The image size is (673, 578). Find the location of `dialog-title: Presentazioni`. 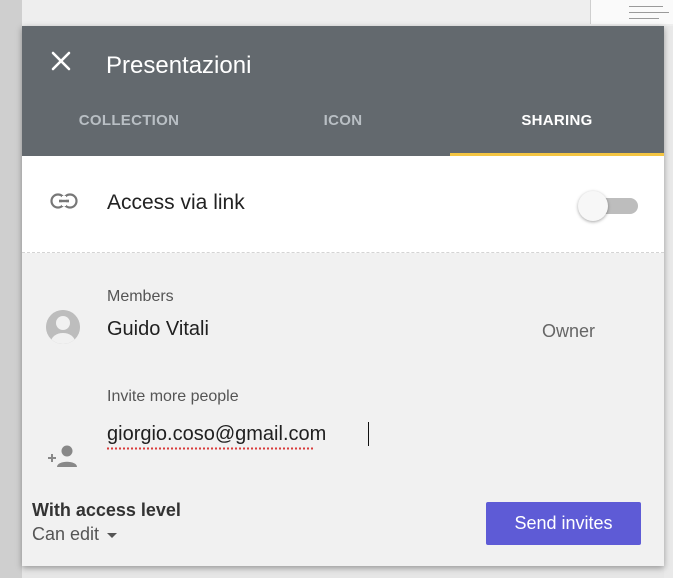

dialog-title: Presentazioni is located at coordinates (179, 65).